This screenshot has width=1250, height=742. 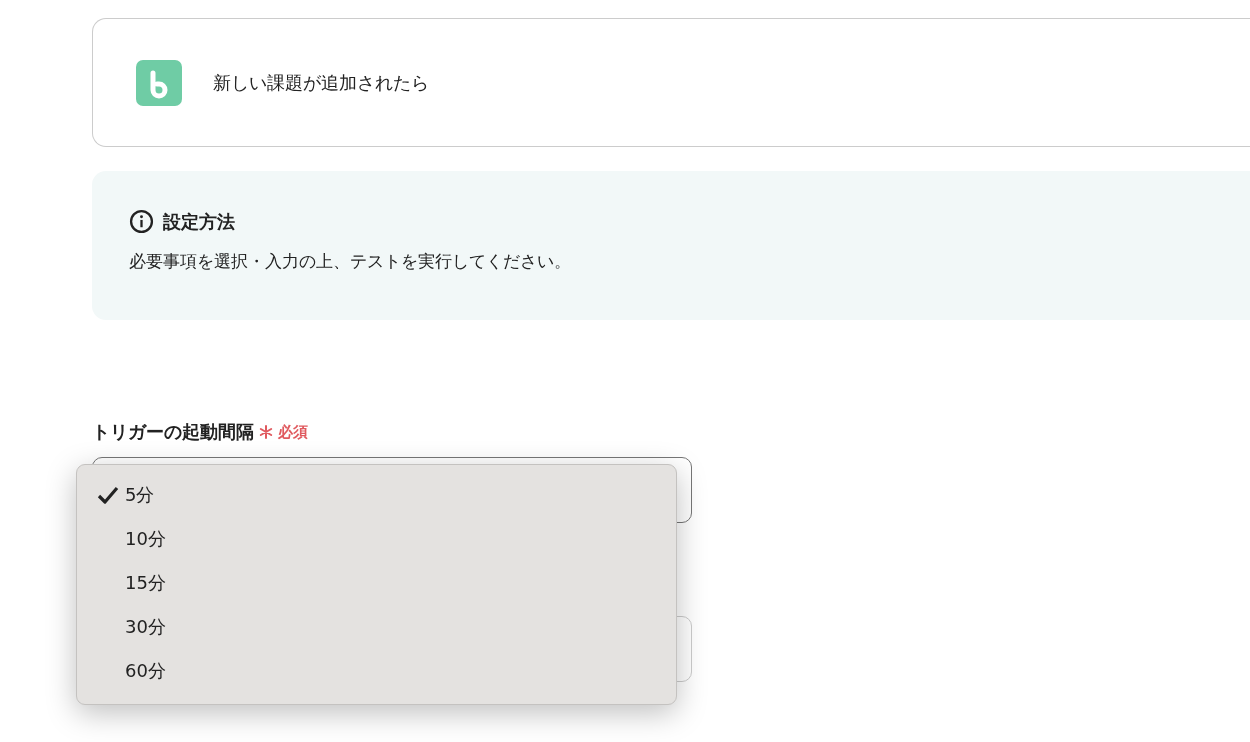 I want to click on dropdown-option: 10分, so click(x=376, y=539).